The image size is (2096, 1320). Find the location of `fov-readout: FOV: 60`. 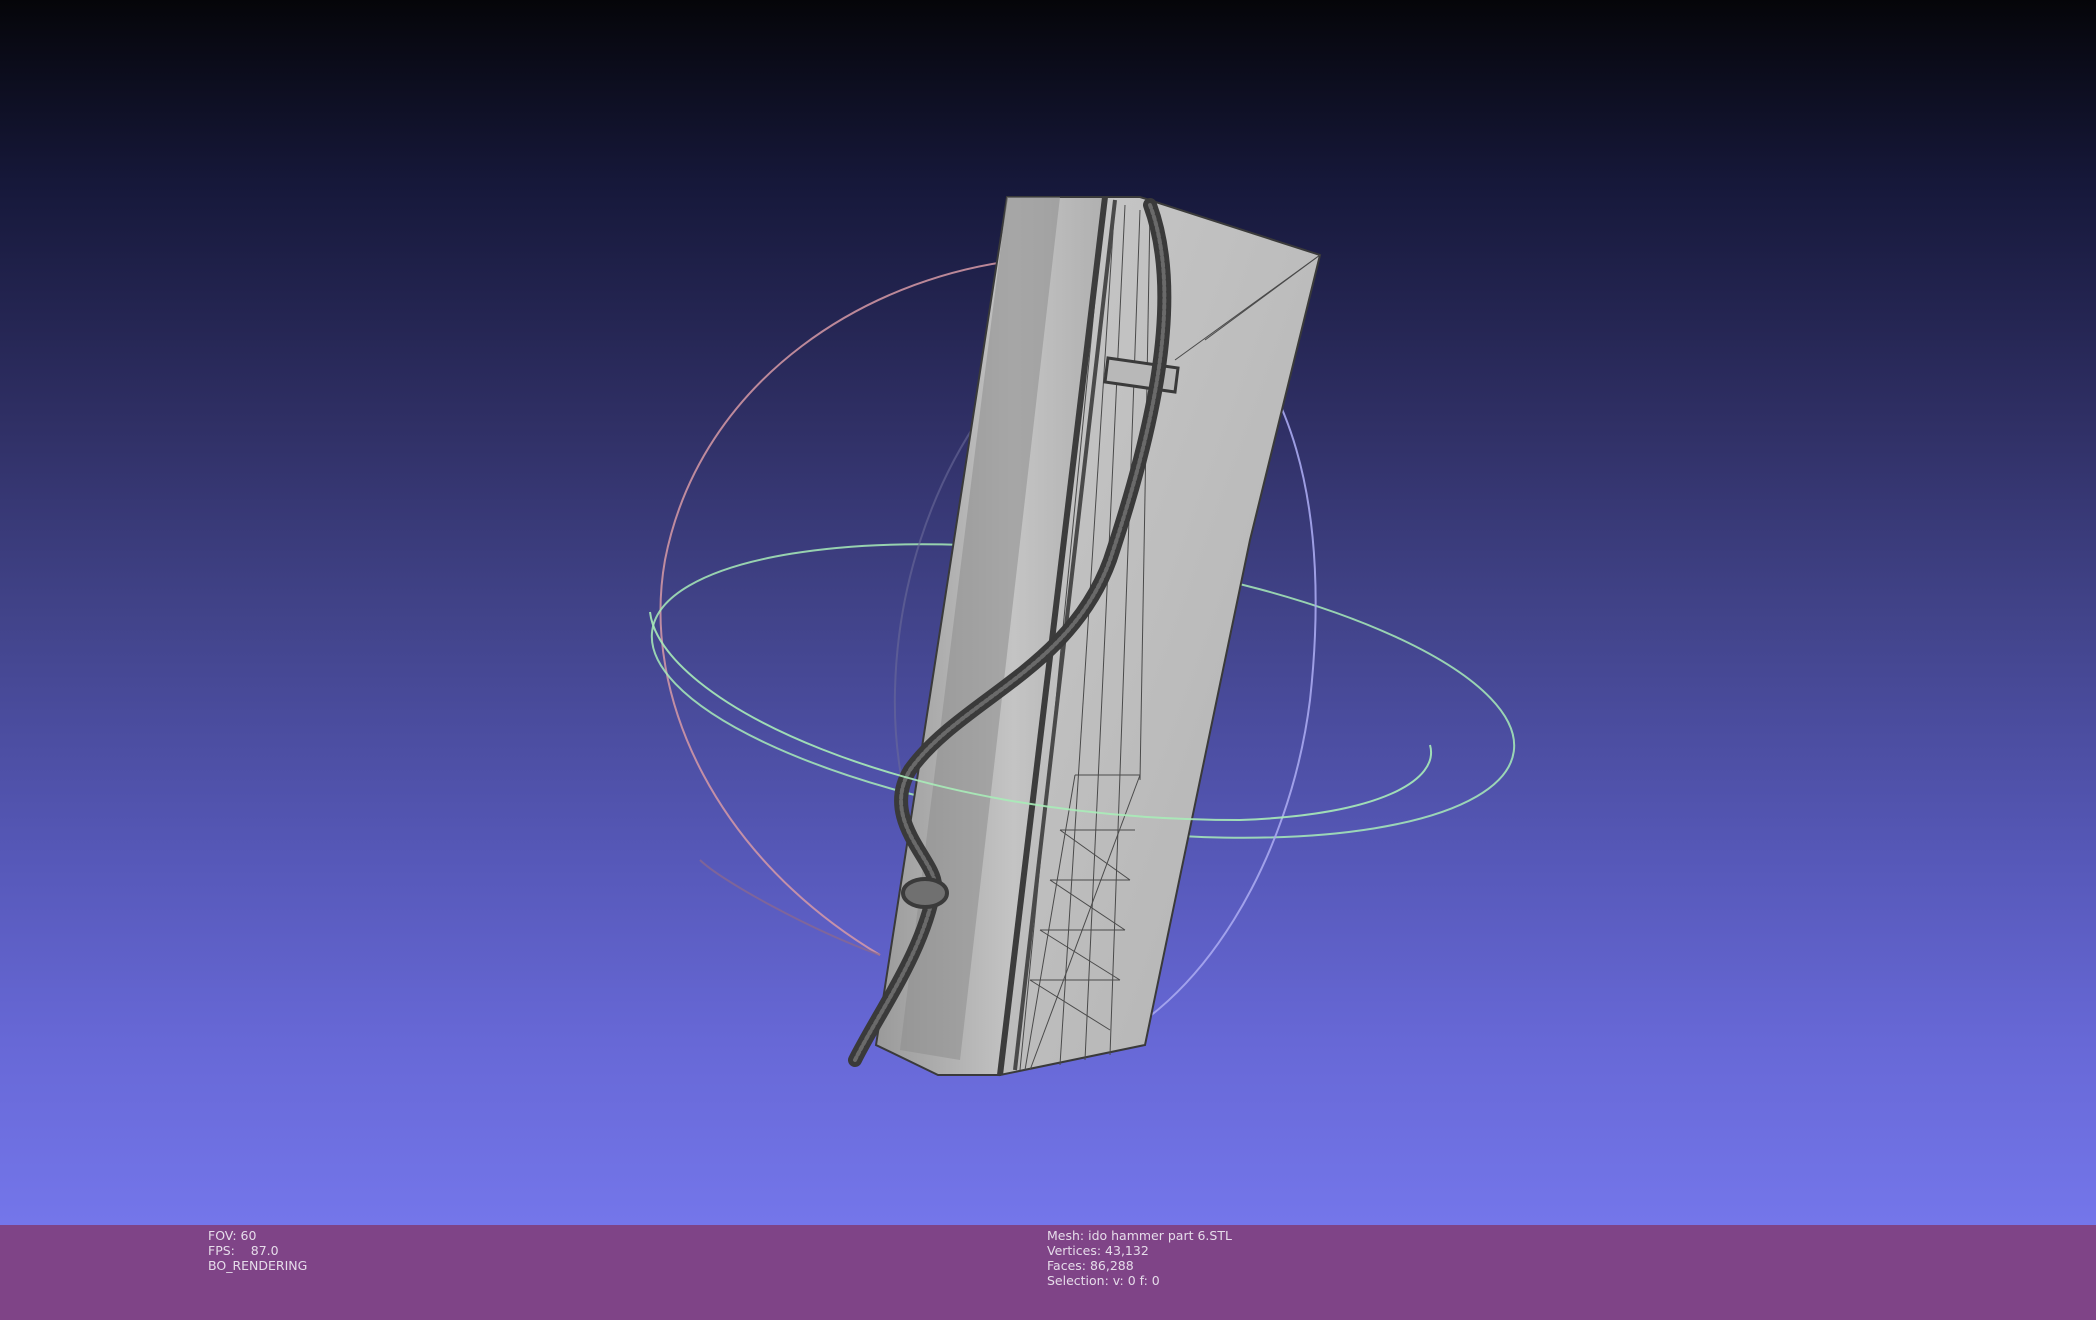

fov-readout: FOV: 60 is located at coordinates (232, 1235).